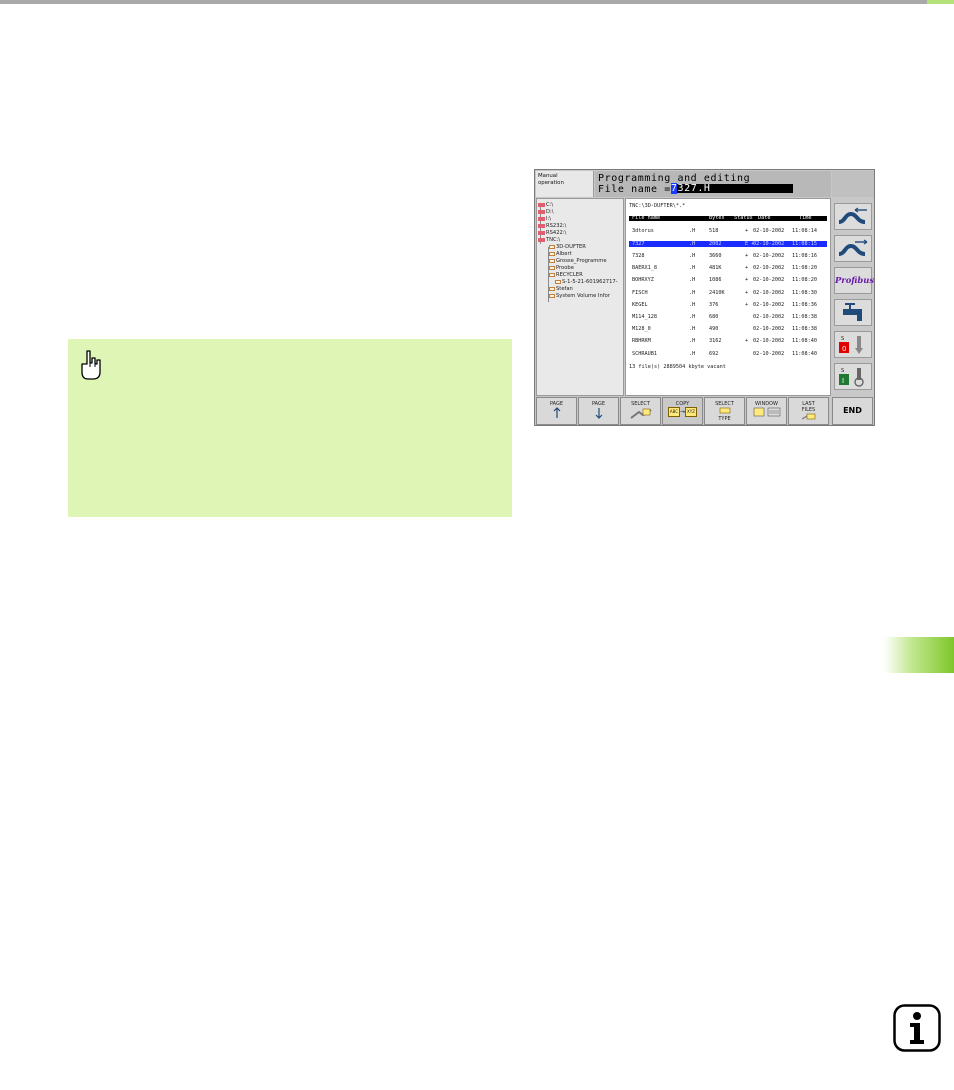 This screenshot has width=954, height=1090. I want to click on sidekey-select-left, so click(853, 216).